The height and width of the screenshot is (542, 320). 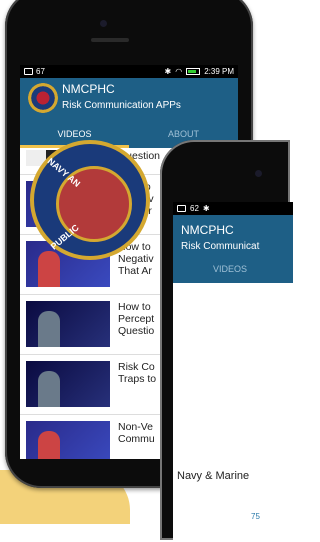 What do you see at coordinates (129, 71) in the screenshot?
I see `status-bar: 67 ✱ ◠ 2:39 PM` at bounding box center [129, 71].